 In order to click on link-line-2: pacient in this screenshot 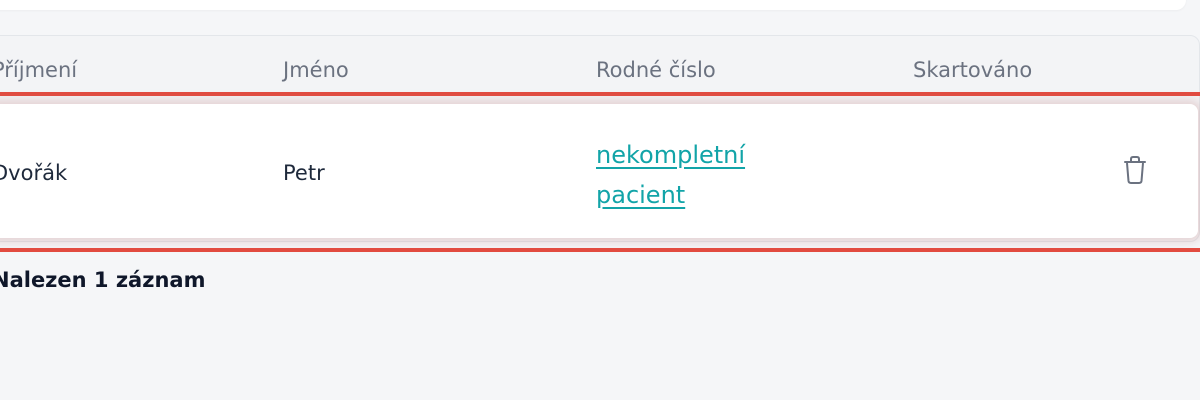, I will do `click(641, 195)`.